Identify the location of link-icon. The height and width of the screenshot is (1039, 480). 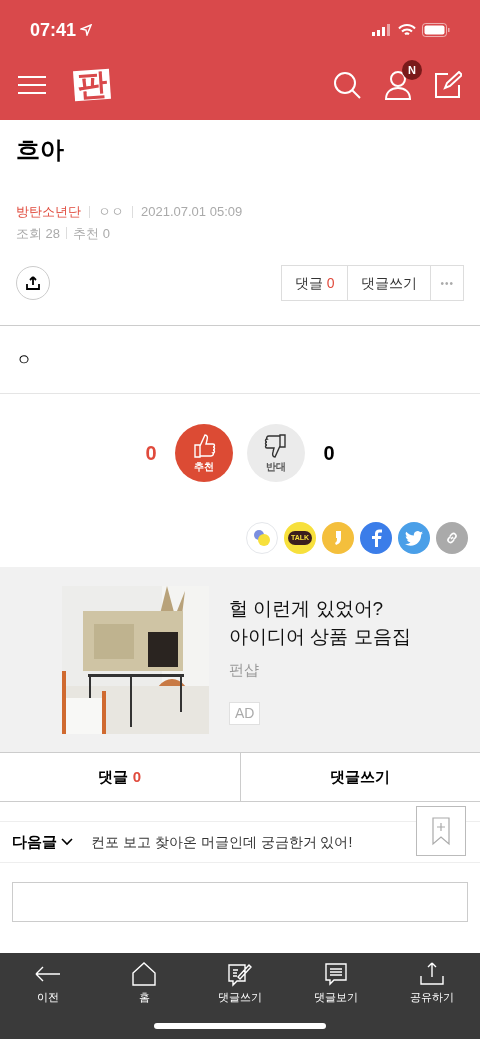
(452, 538).